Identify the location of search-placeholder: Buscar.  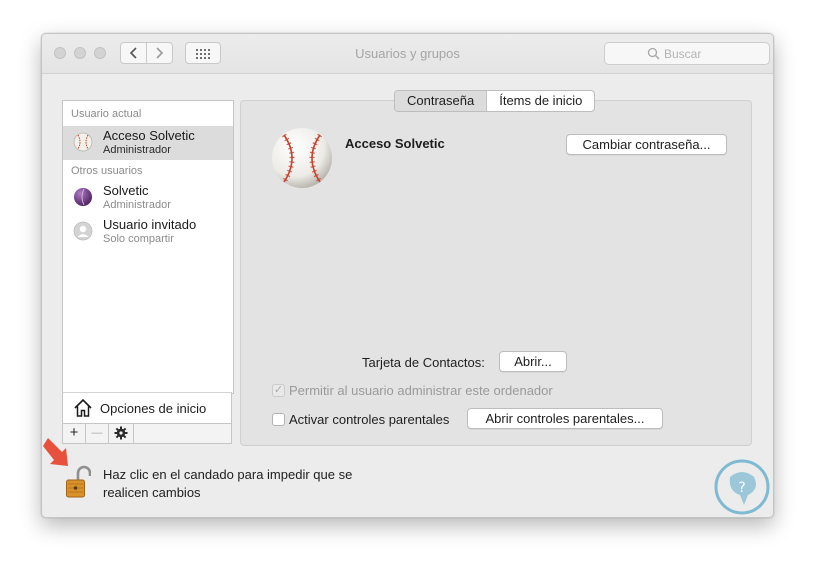
(683, 54).